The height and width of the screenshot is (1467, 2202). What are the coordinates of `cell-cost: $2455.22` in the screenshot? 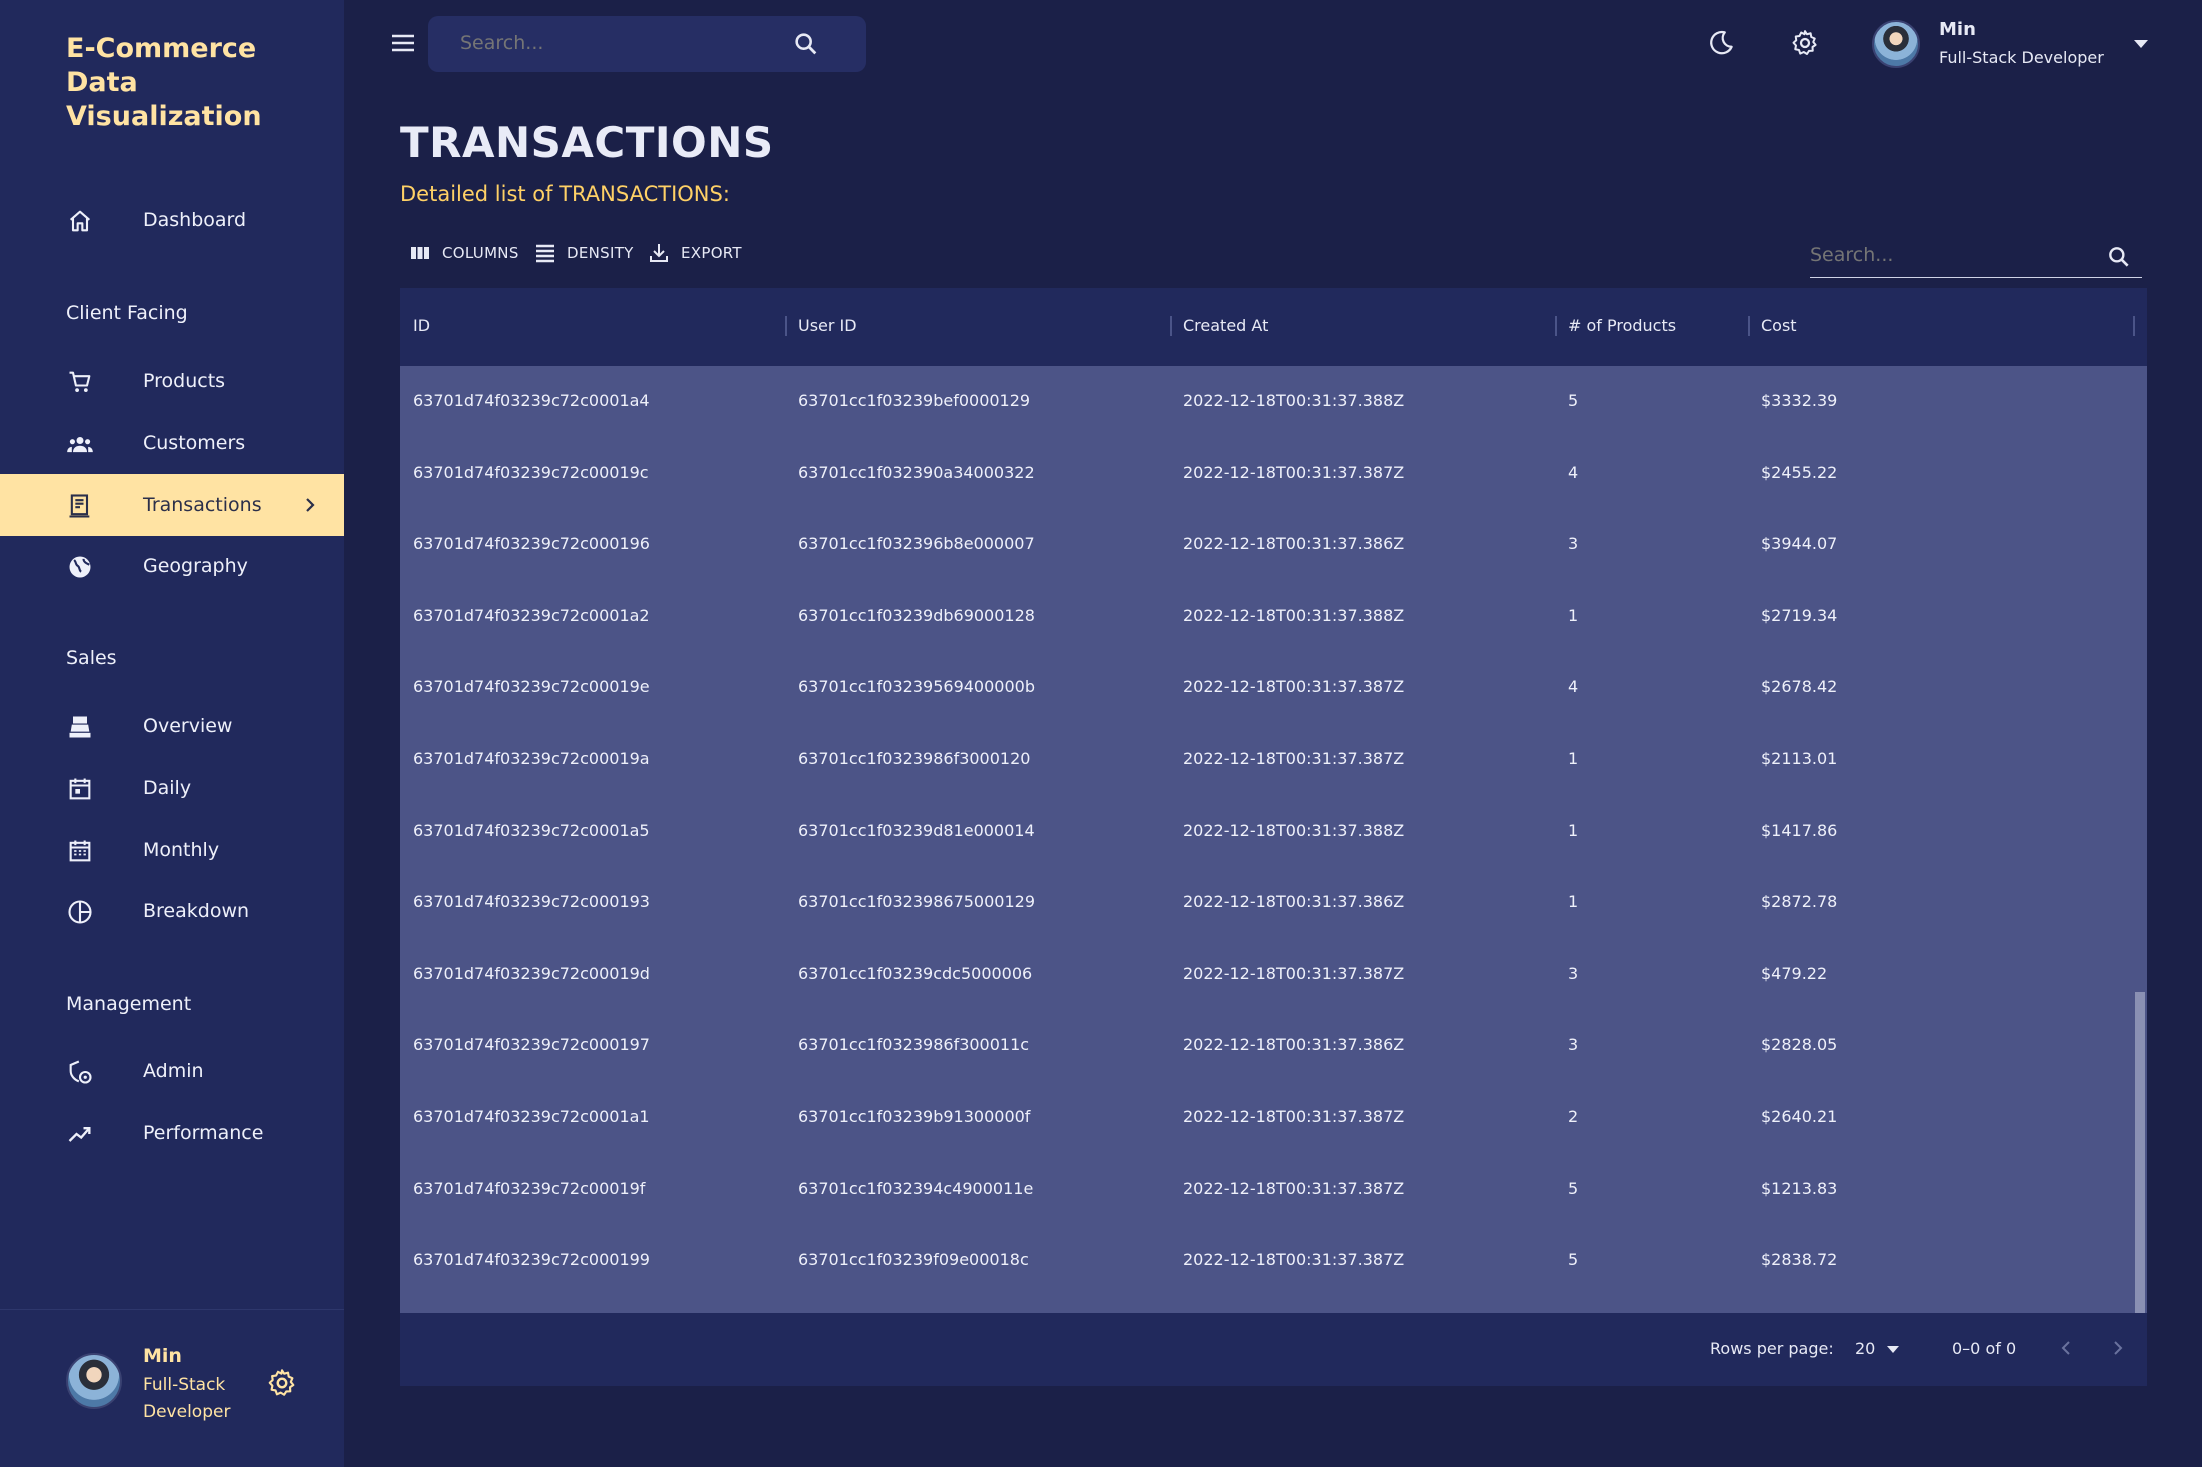 It's located at (1799, 472).